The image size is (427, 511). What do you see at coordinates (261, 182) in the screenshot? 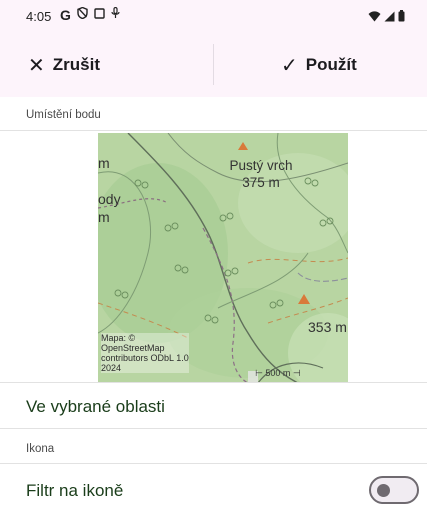
I see `peak-elevation: 375 m` at bounding box center [261, 182].